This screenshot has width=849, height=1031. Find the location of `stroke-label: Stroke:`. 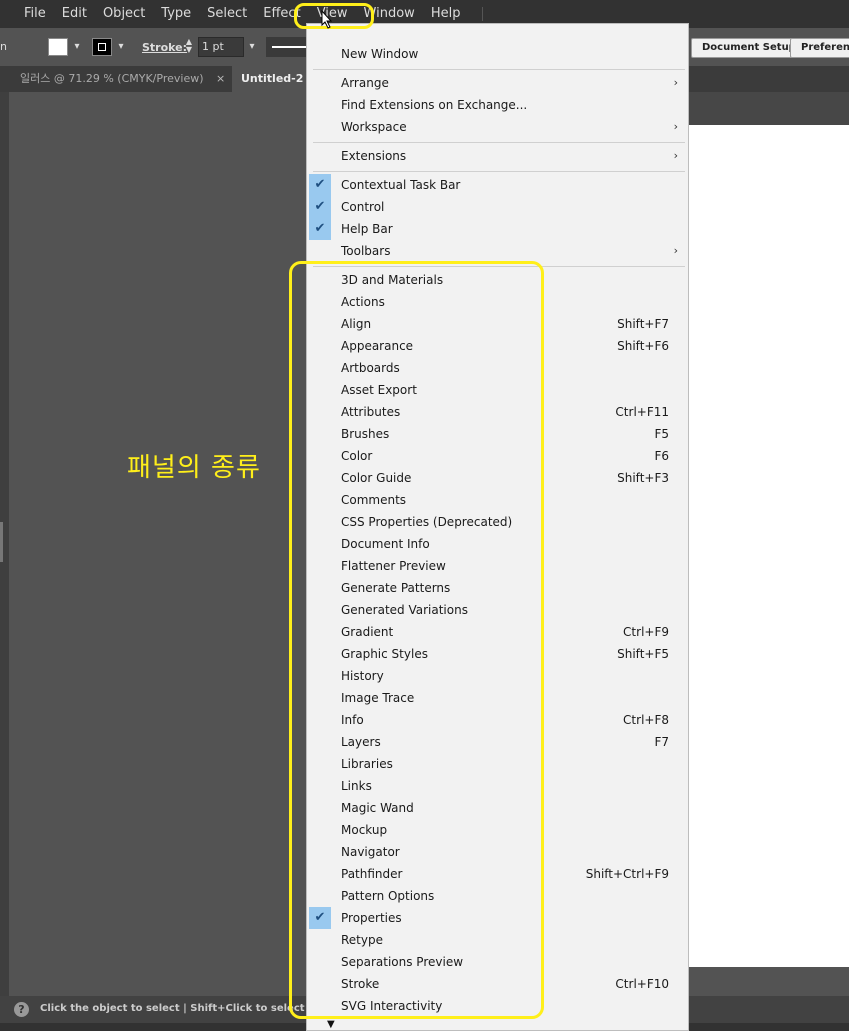

stroke-label: Stroke: is located at coordinates (164, 47).